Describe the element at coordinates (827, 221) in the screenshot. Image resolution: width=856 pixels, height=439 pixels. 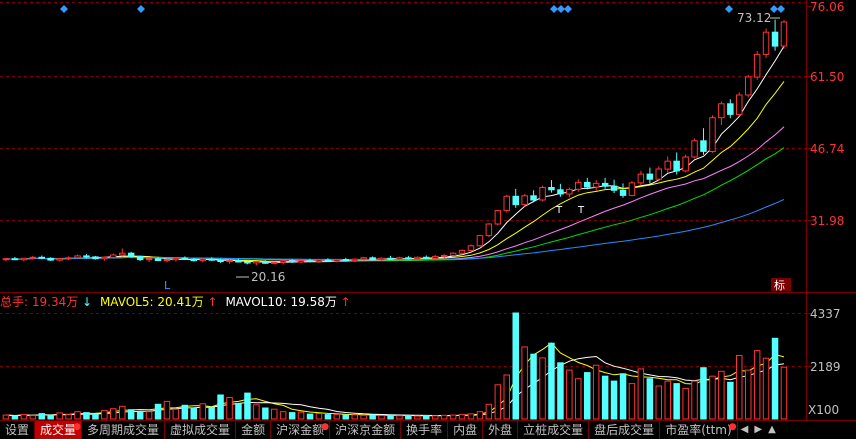
I see `price-axis-label: 31.98` at that location.